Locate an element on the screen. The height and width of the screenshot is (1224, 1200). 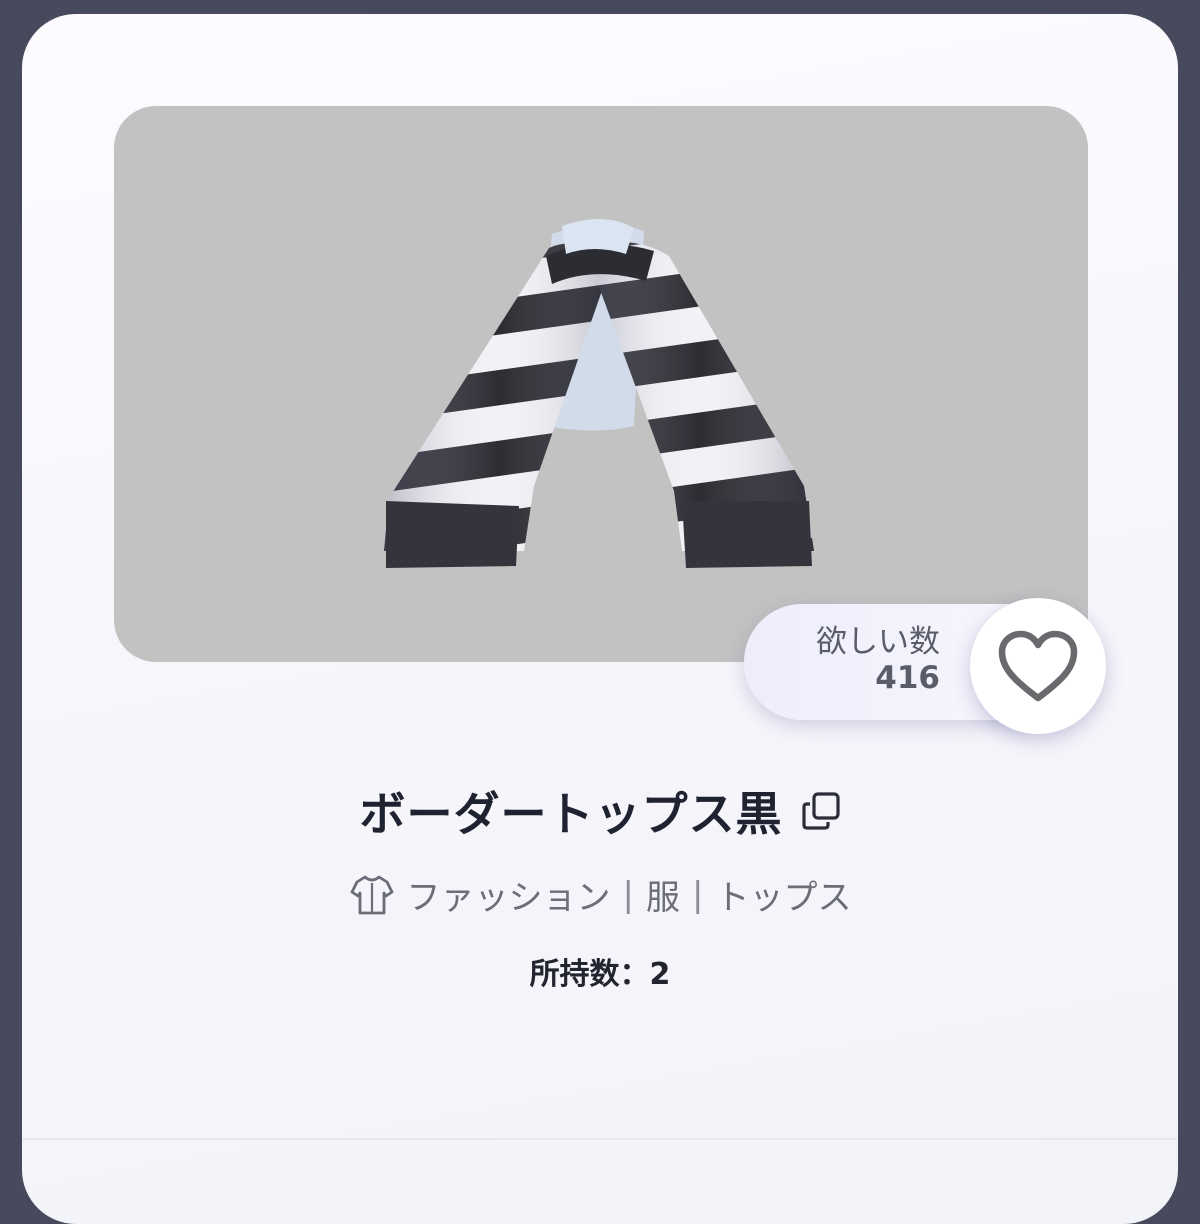
copy-icon is located at coordinates (820, 811).